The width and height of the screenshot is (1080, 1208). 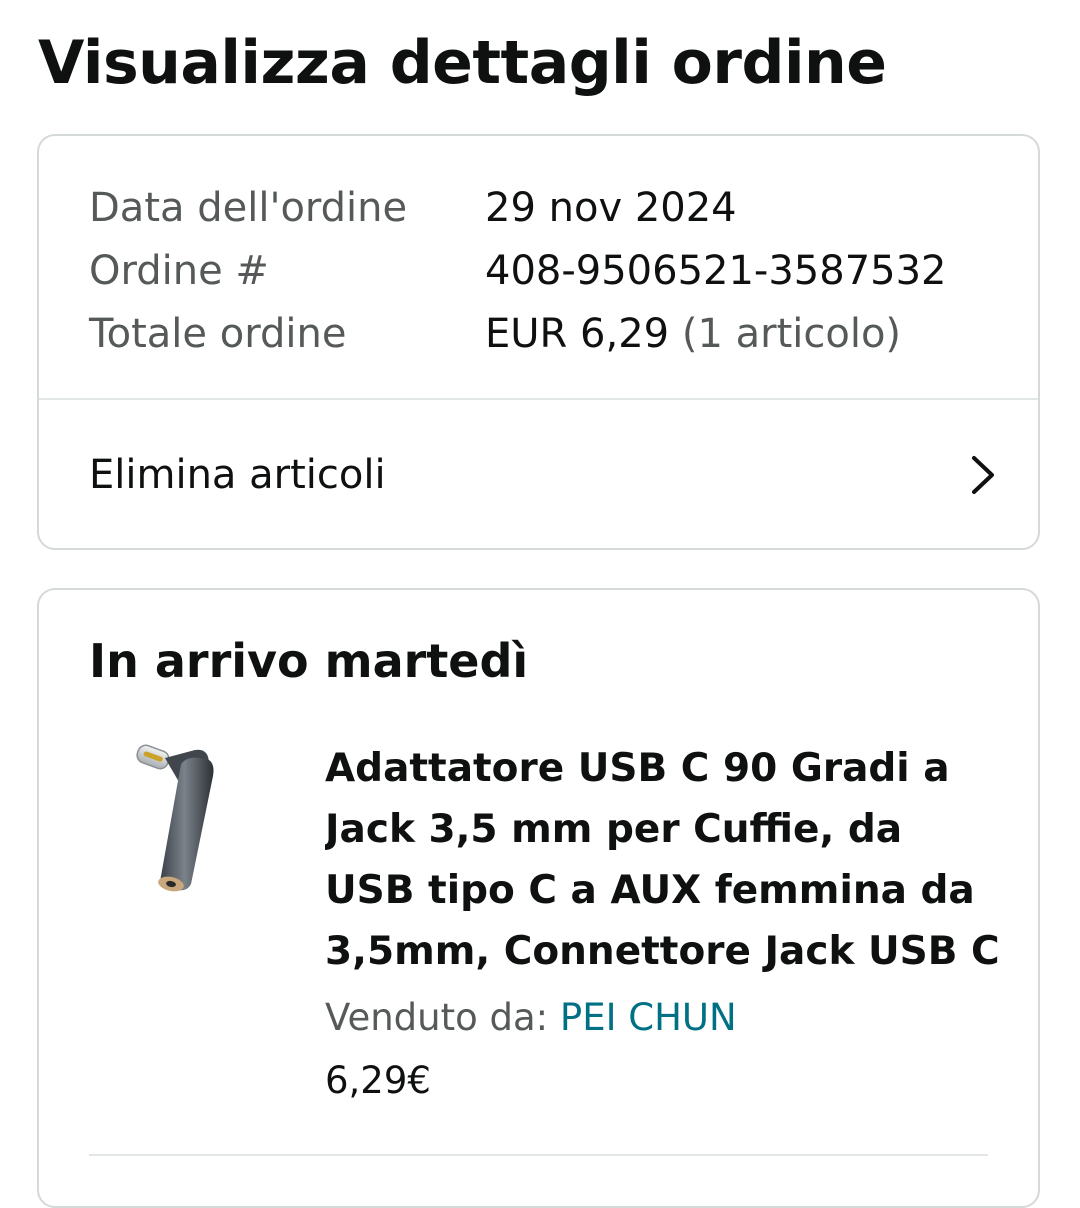 I want to click on order-number-row: Ordine # 408-9506521-3587532, so click(x=548, y=270).